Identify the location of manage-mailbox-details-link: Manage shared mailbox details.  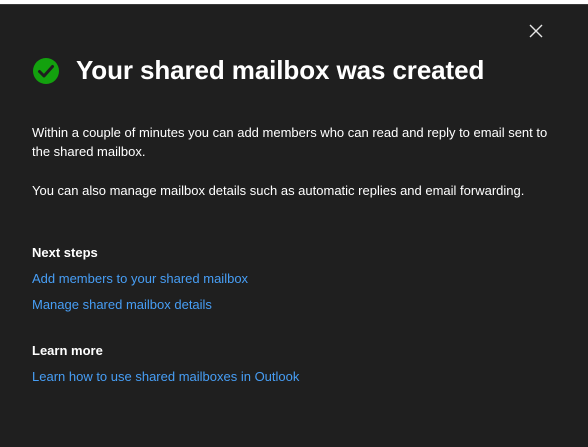
(122, 304).